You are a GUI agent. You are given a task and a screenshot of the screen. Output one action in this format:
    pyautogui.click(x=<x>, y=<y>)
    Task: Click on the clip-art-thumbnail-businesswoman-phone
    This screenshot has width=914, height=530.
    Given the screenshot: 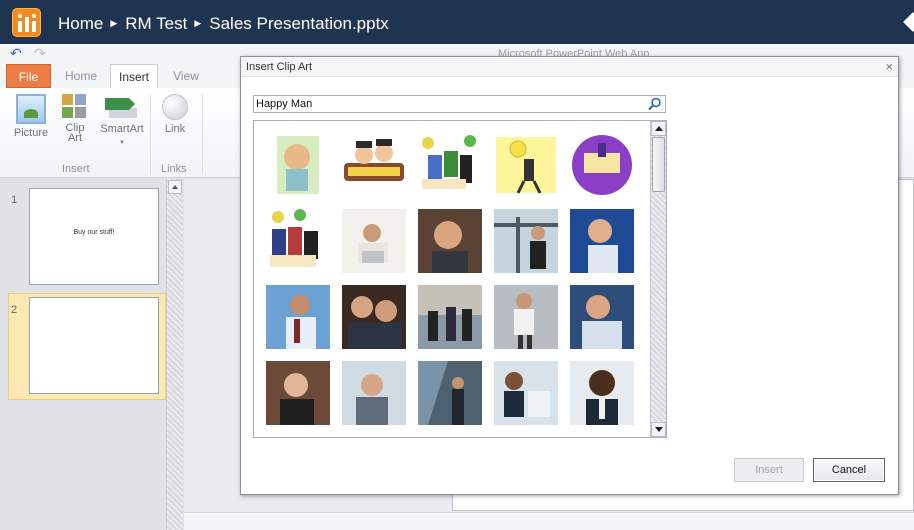 What is the action you would take?
    pyautogui.click(x=374, y=393)
    